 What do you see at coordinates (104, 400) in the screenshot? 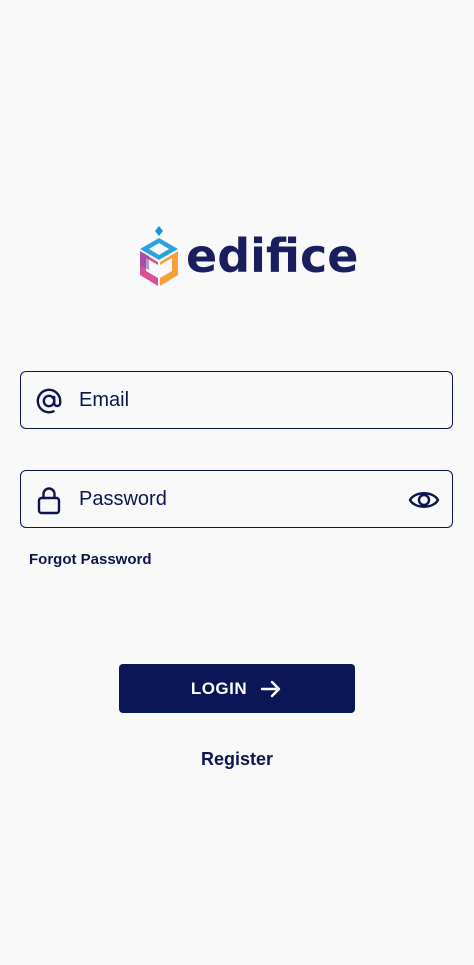
I see `email-placeholder: Email` at bounding box center [104, 400].